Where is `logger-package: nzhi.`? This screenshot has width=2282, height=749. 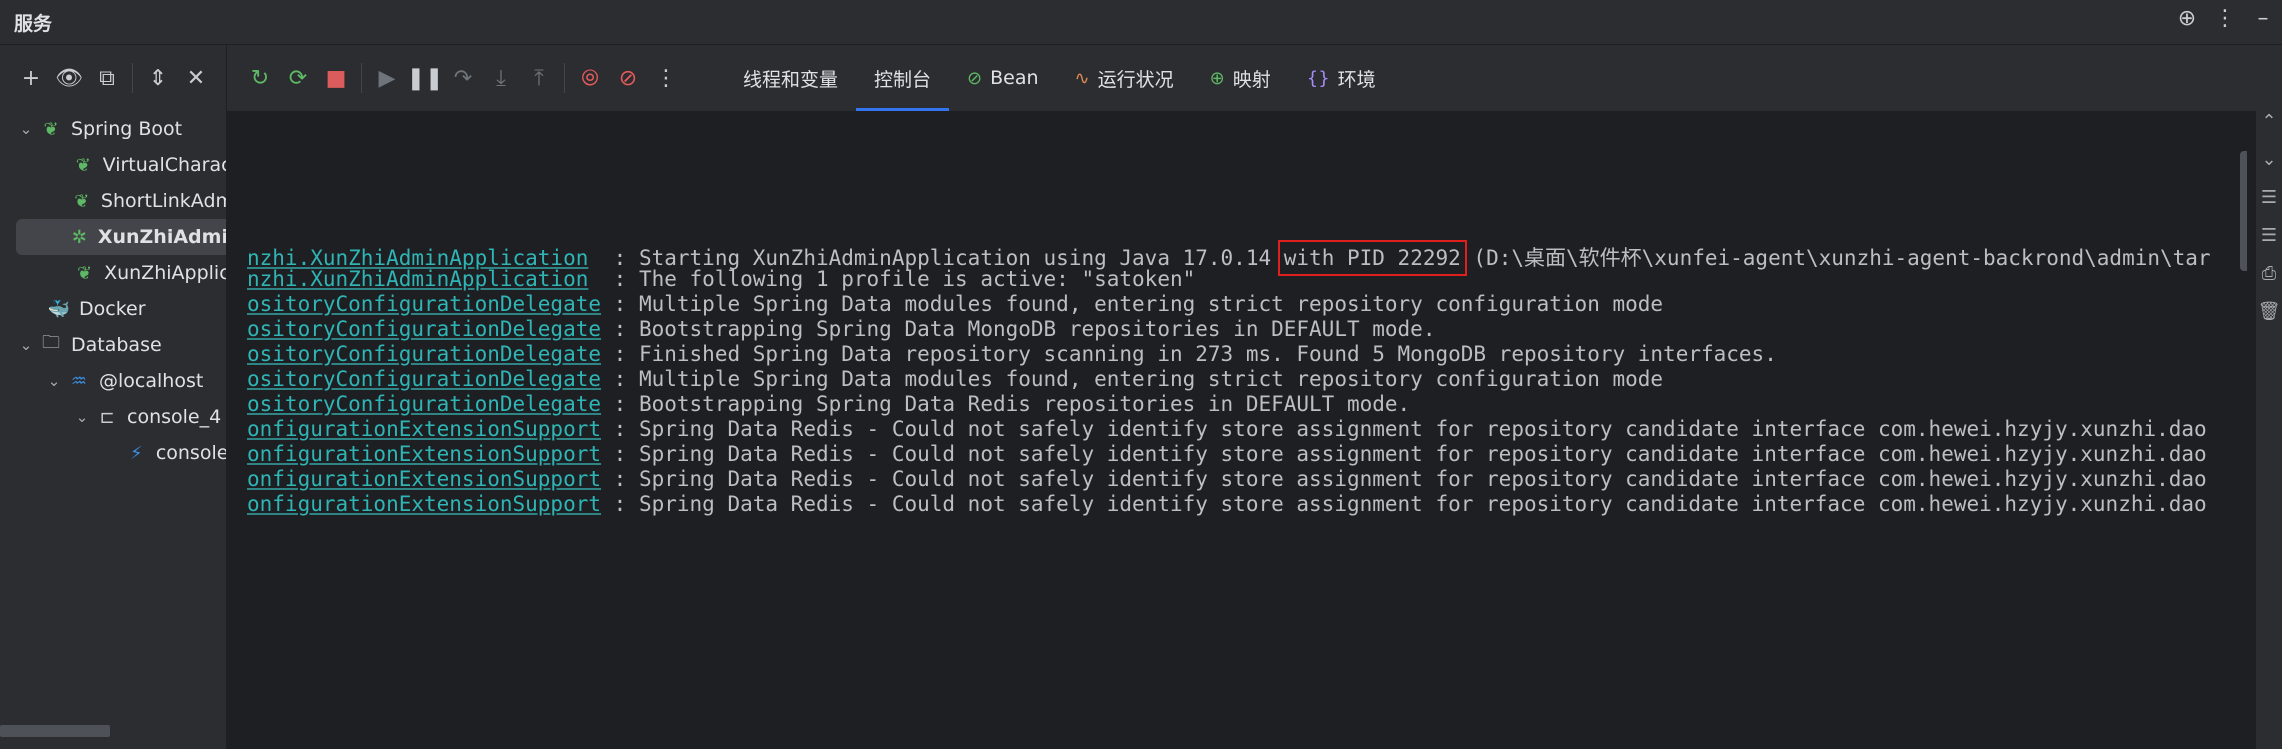
logger-package: nzhi. is located at coordinates (279, 279).